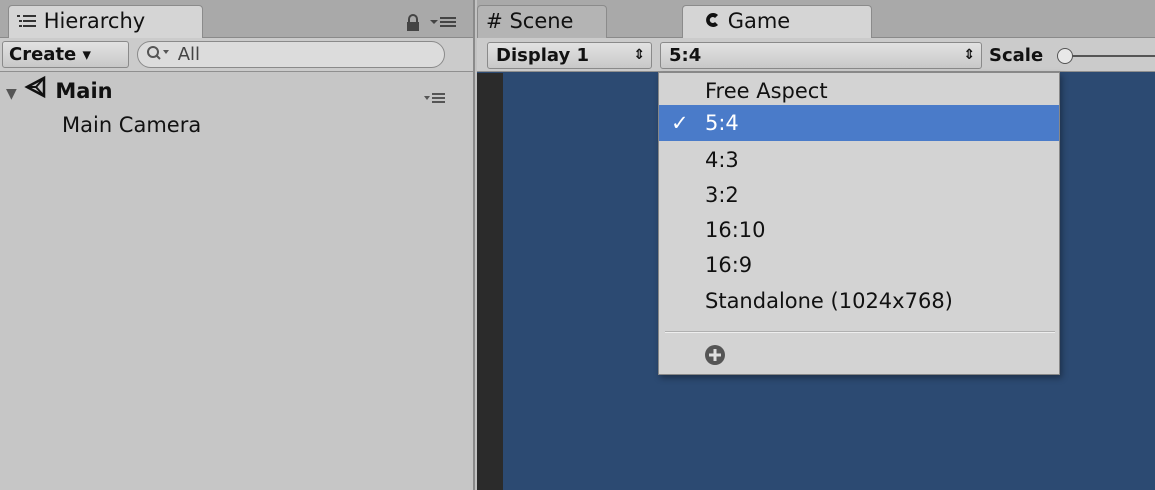 The image size is (1155, 490). I want to click on create-button: Create ▼, so click(65, 54).